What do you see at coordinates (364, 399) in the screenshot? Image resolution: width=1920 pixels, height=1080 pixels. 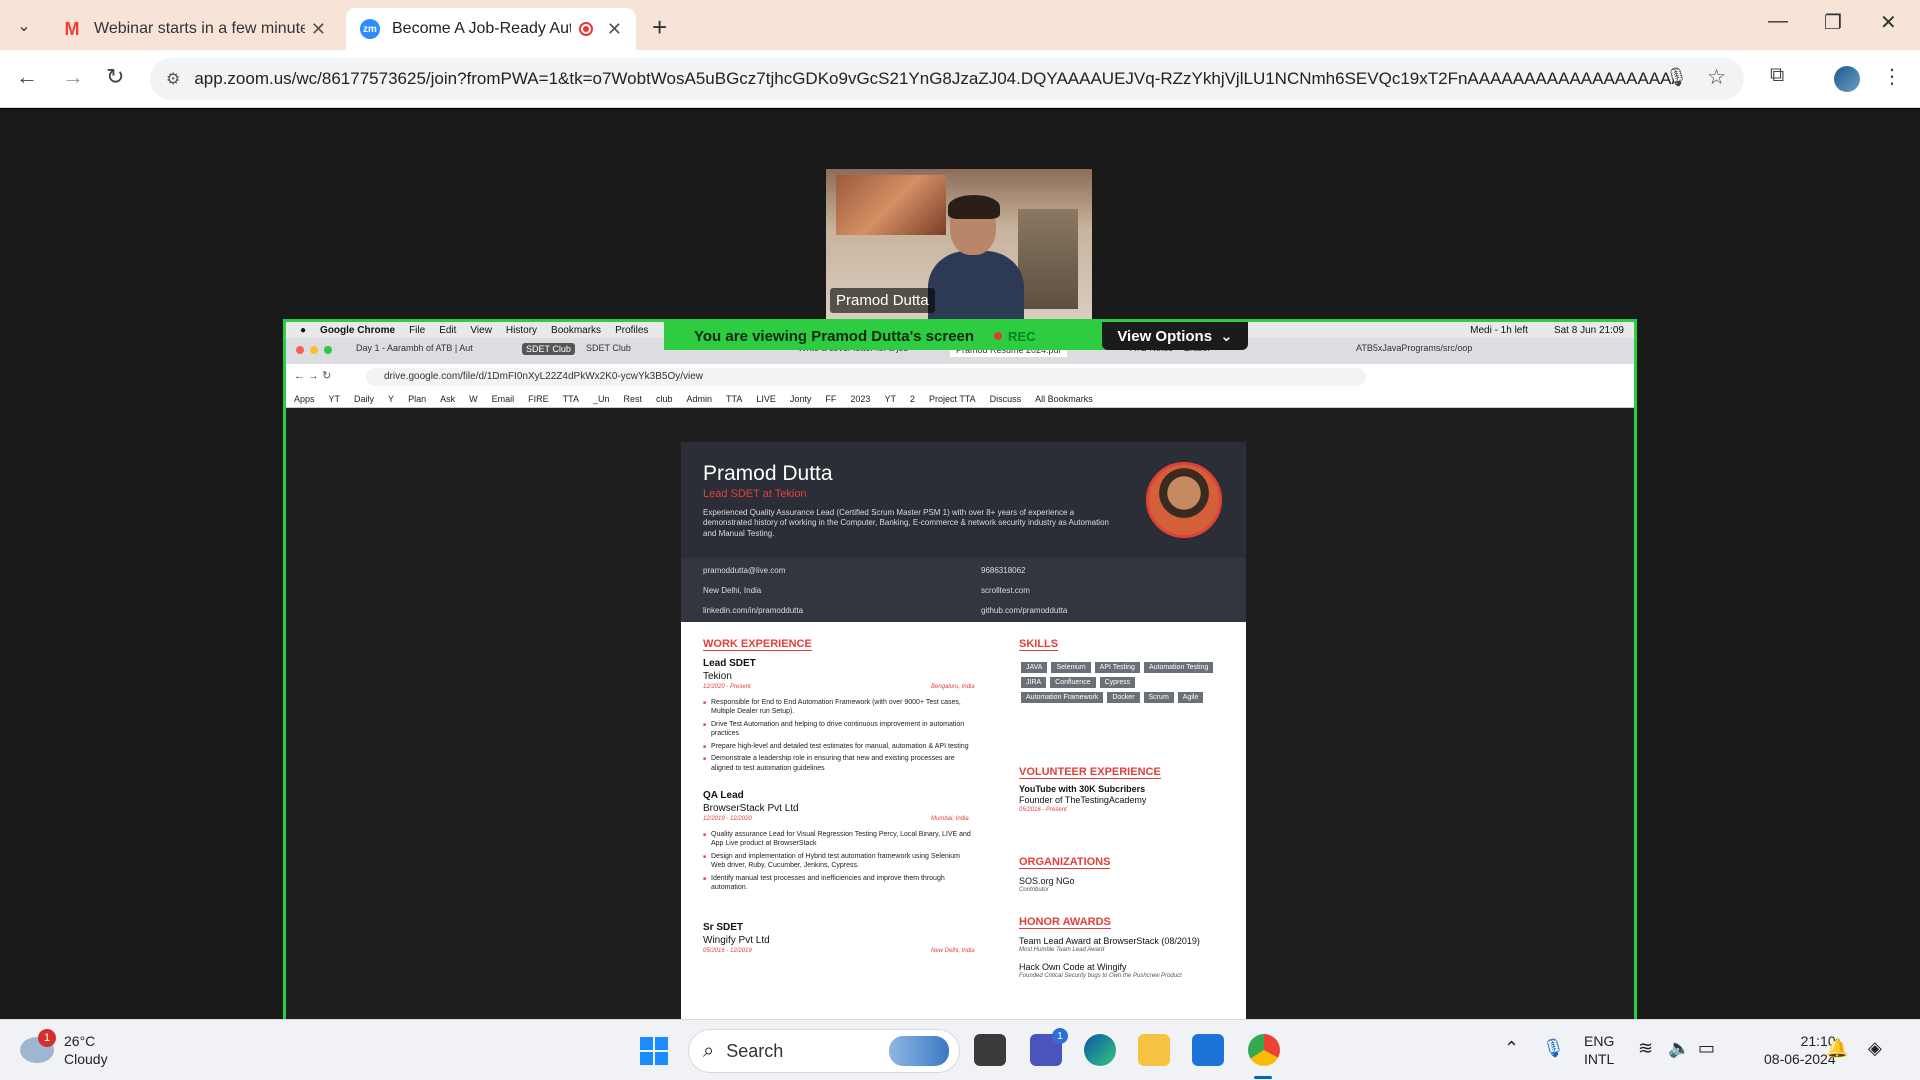 I see `bookmark-item: Daily` at bounding box center [364, 399].